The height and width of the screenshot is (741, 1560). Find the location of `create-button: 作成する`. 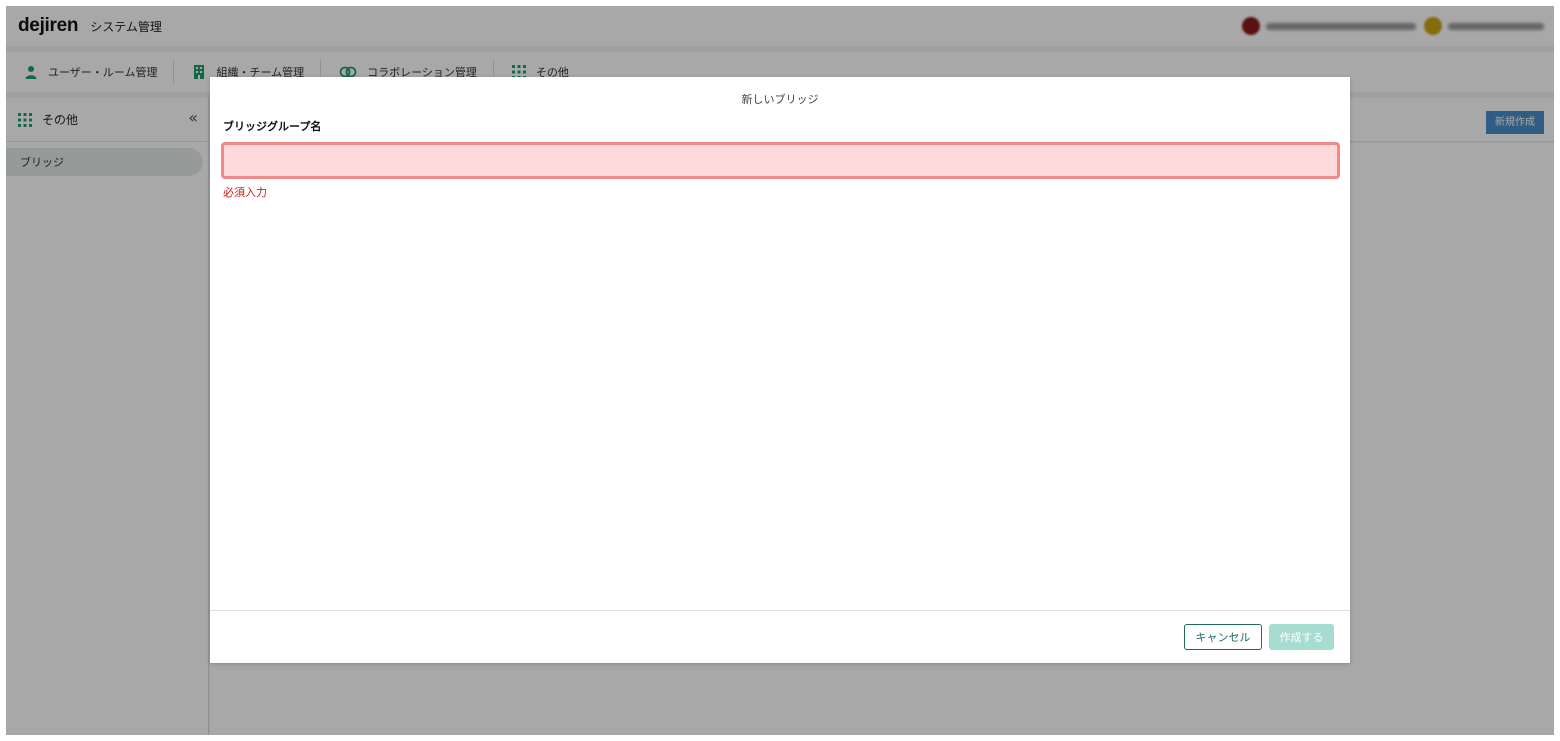

create-button: 作成する is located at coordinates (1301, 637).